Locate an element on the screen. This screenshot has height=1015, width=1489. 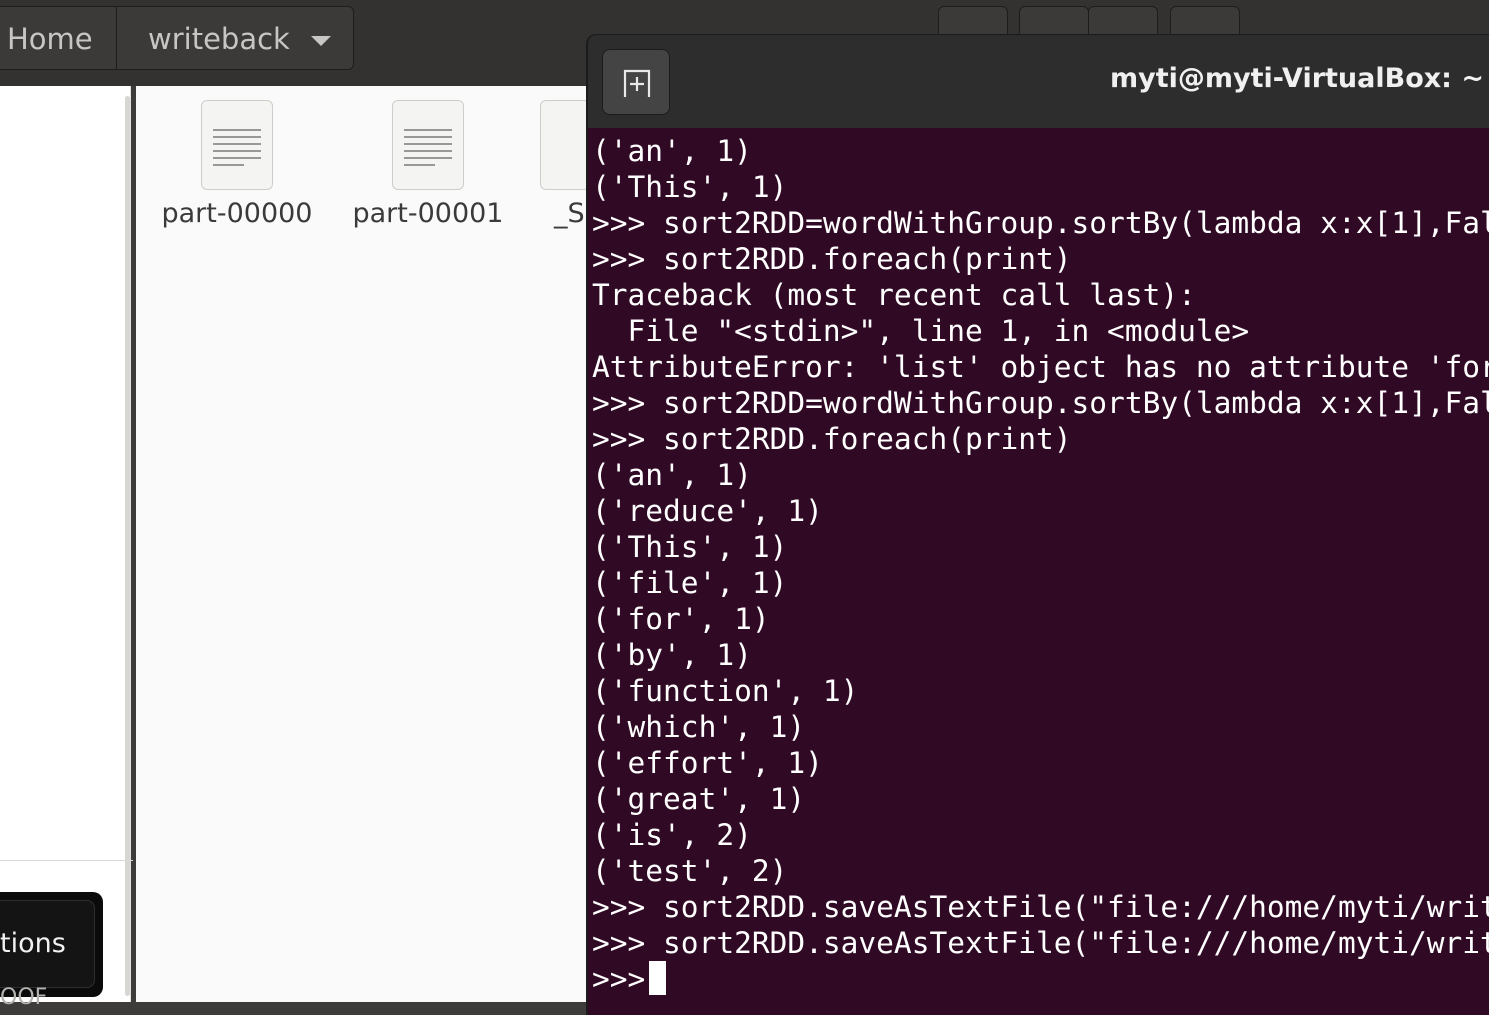
terminal-line: ('test', 2) is located at coordinates (690, 871).